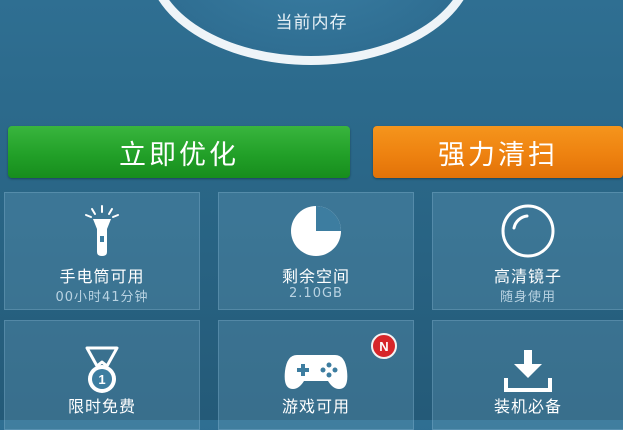 The height and width of the screenshot is (430, 623). I want to click on tile-games: N 游戏可用, so click(316, 375).